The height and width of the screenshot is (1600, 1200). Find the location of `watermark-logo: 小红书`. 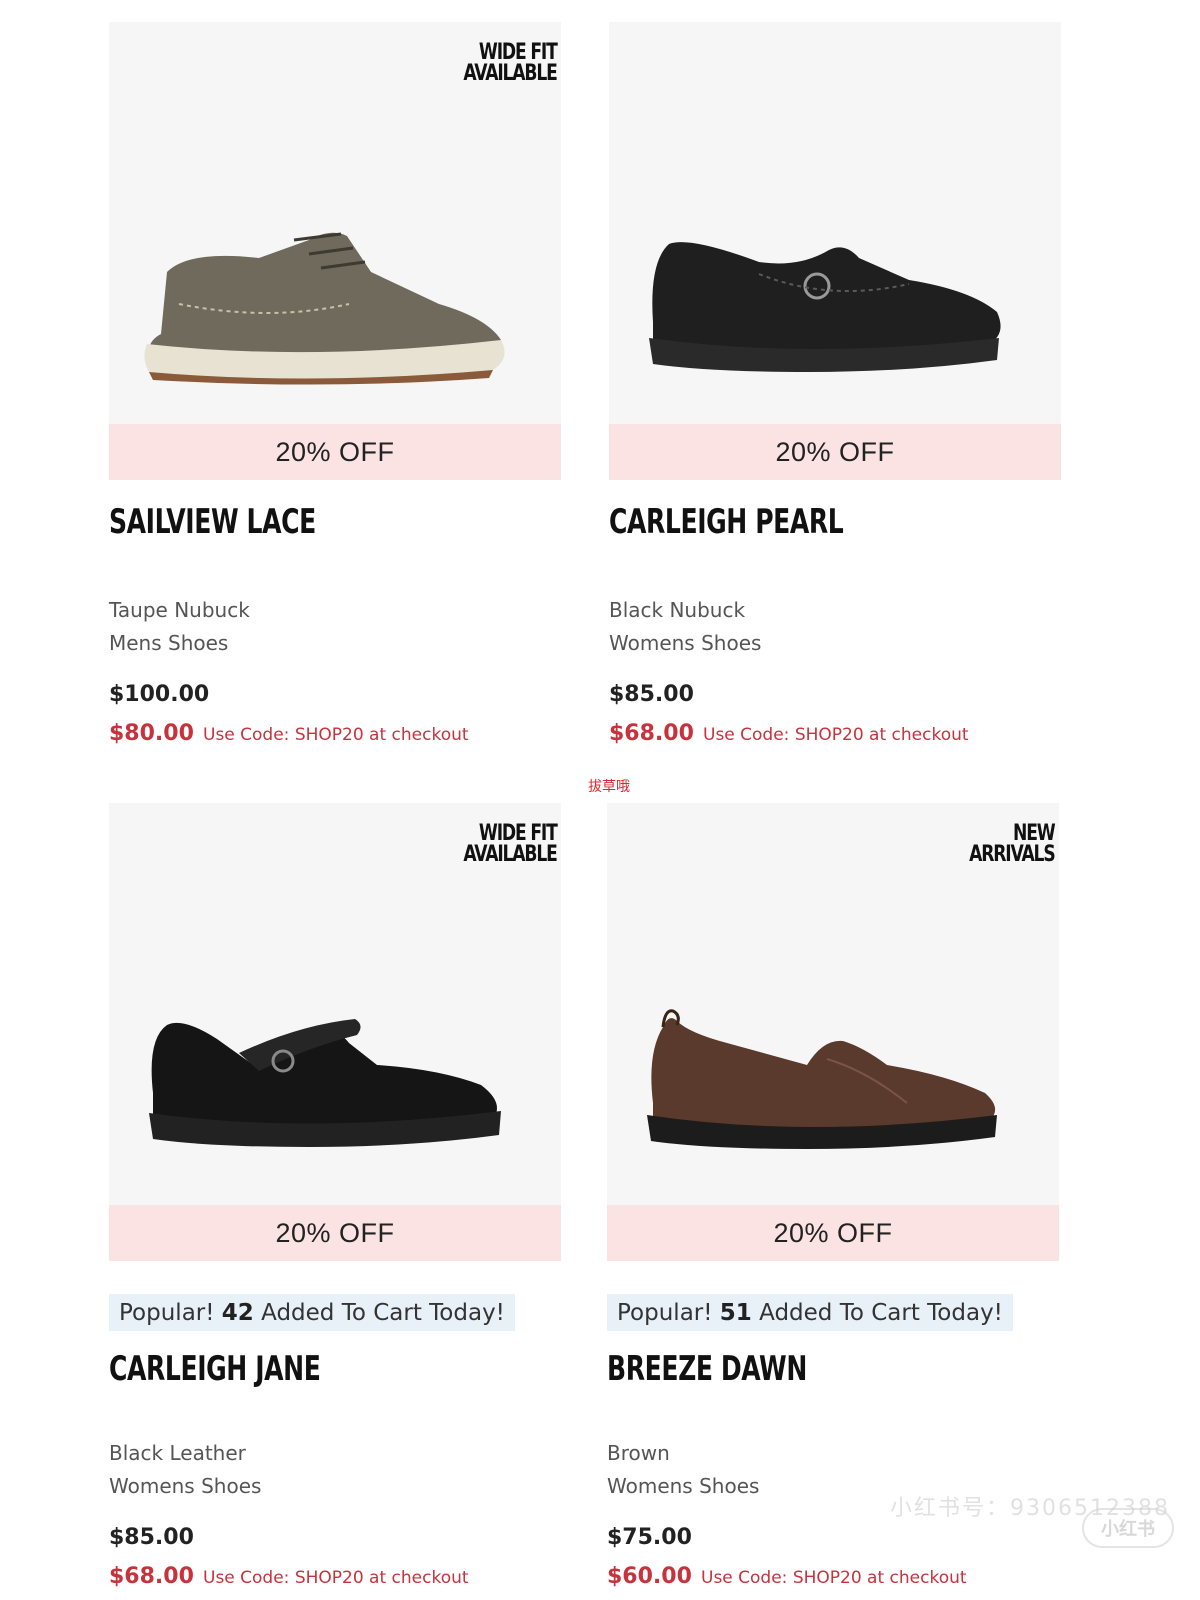

watermark-logo: 小红书 is located at coordinates (1128, 1528).